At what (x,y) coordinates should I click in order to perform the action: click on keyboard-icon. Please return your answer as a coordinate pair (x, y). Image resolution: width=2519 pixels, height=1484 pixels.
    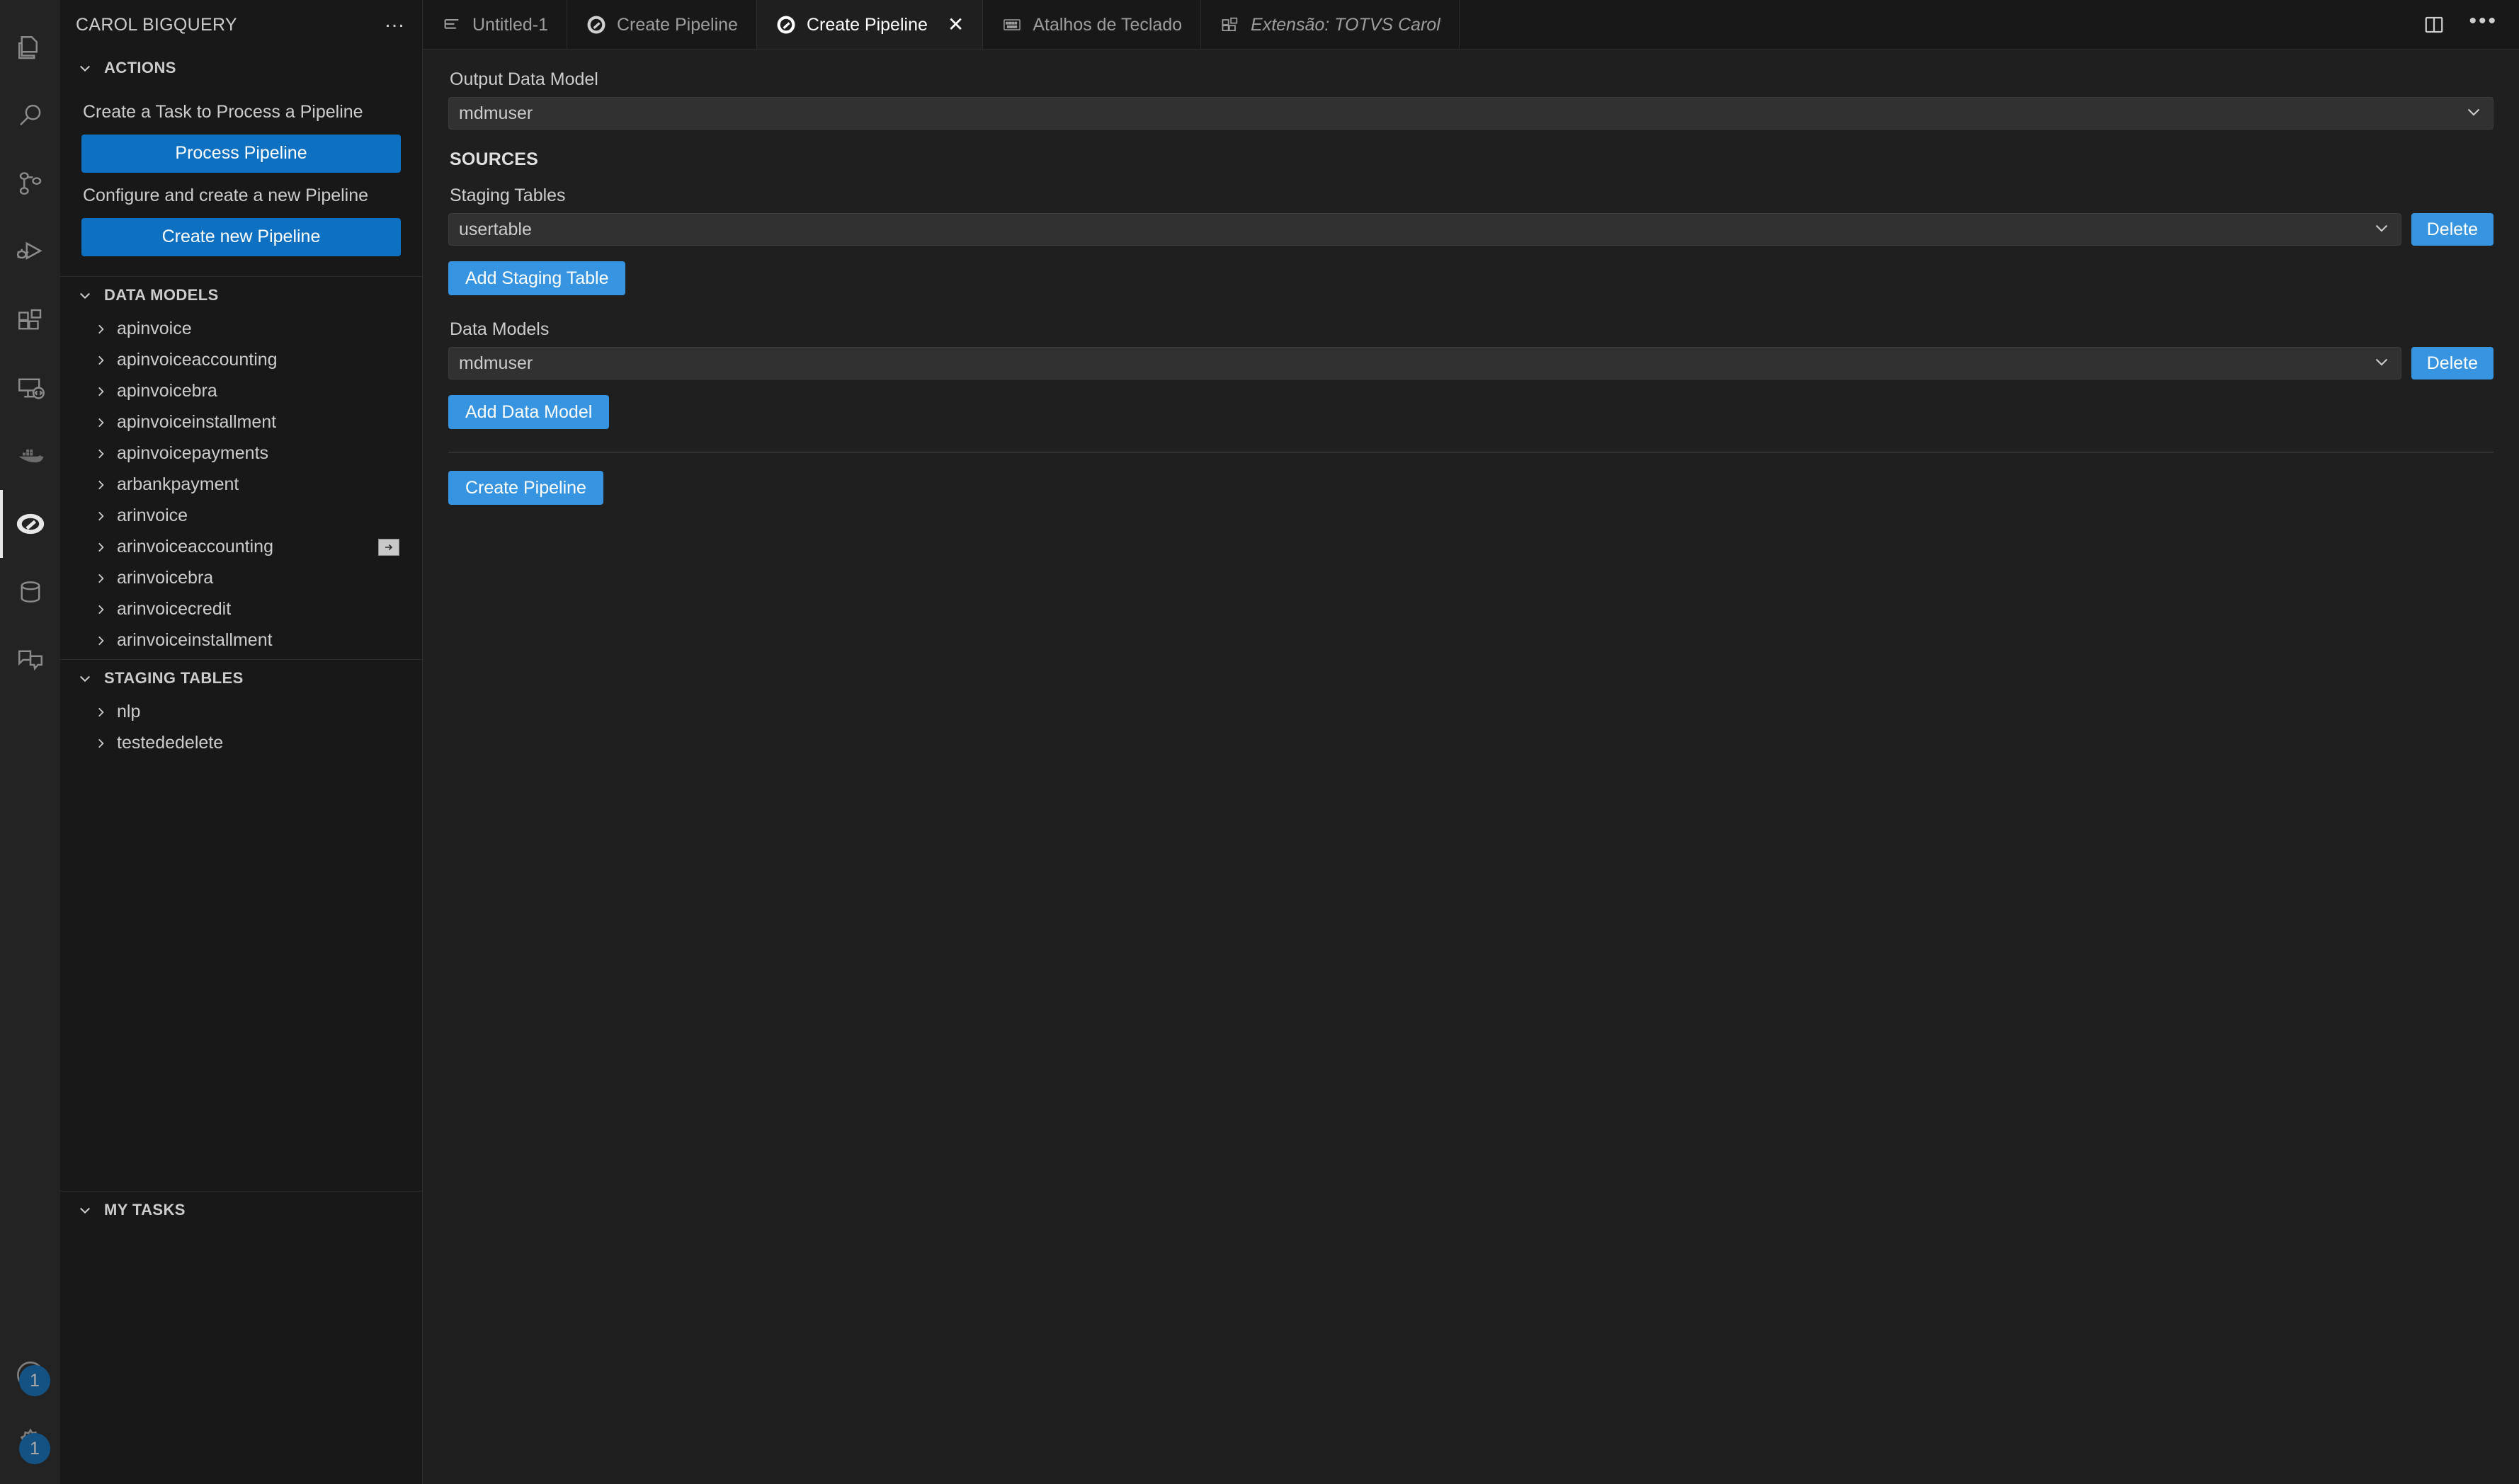
    Looking at the image, I should click on (1012, 24).